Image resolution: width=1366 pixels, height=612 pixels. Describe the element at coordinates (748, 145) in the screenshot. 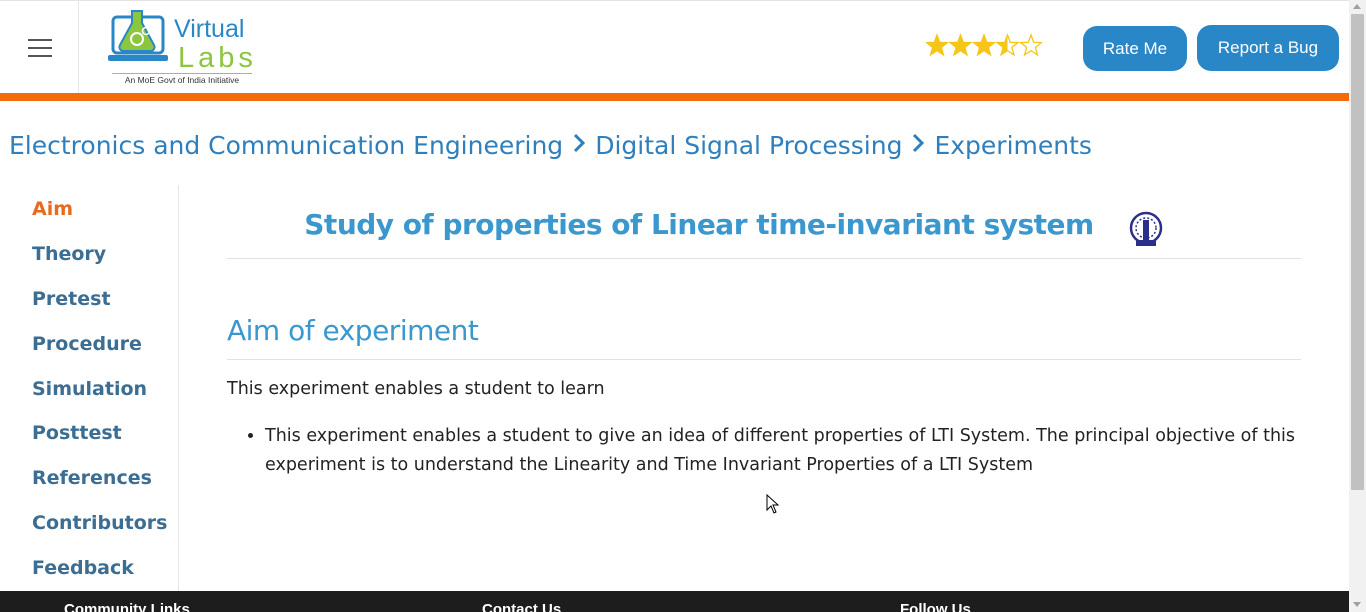

I see `breadcrumb-item-lab: Digital Signal Processing` at that location.